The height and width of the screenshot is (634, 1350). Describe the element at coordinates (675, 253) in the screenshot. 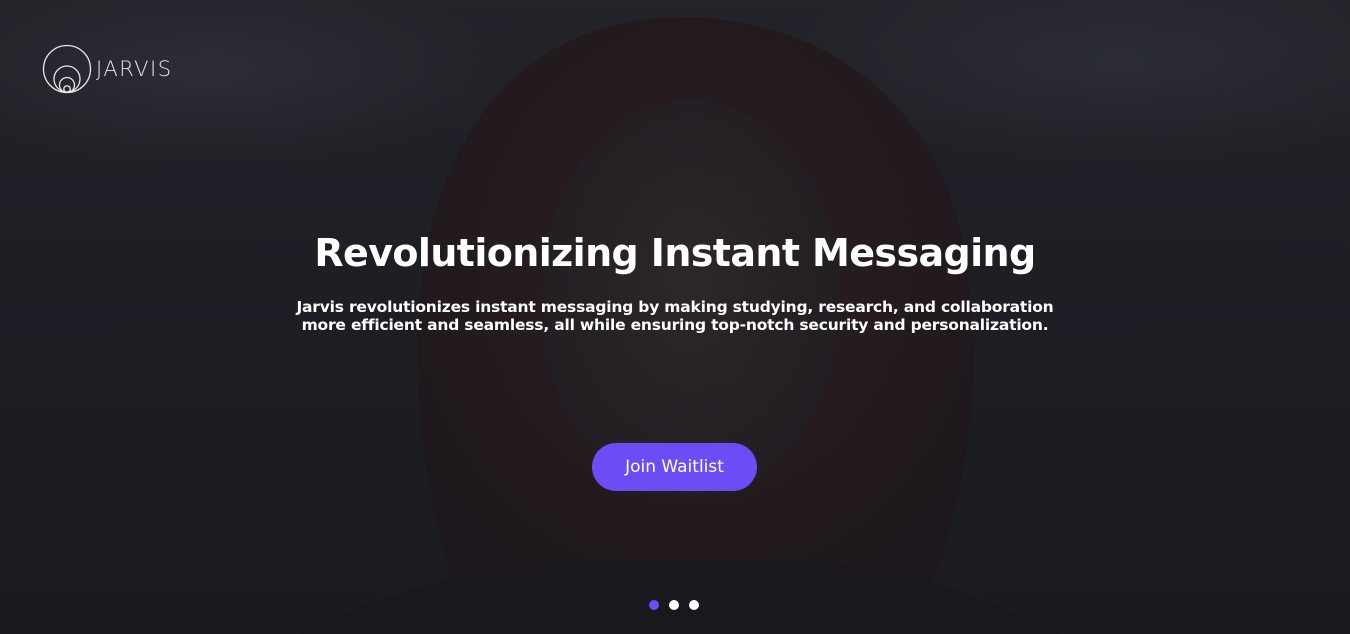

I see `hero-title: Revolutionizing Instant Messaging` at that location.